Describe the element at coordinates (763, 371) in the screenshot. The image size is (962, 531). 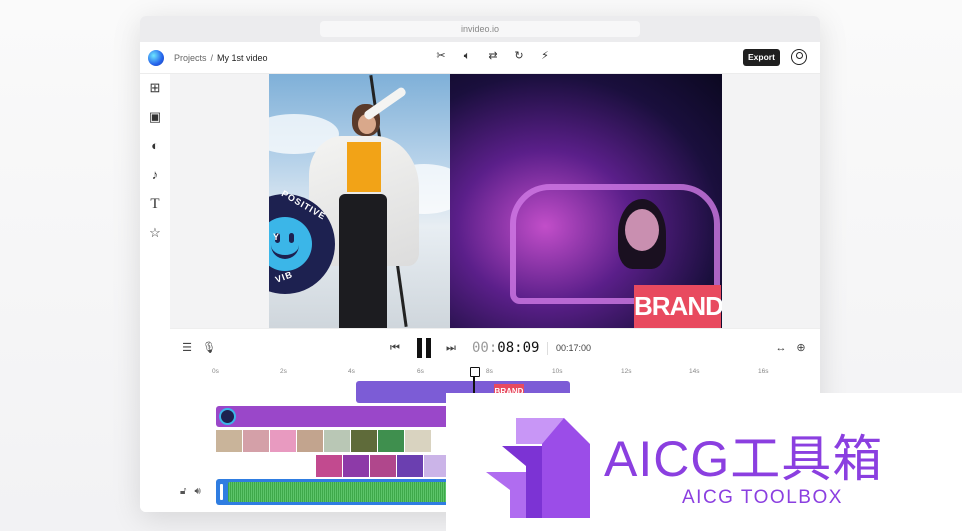
I see `tick-label: 16s` at that location.